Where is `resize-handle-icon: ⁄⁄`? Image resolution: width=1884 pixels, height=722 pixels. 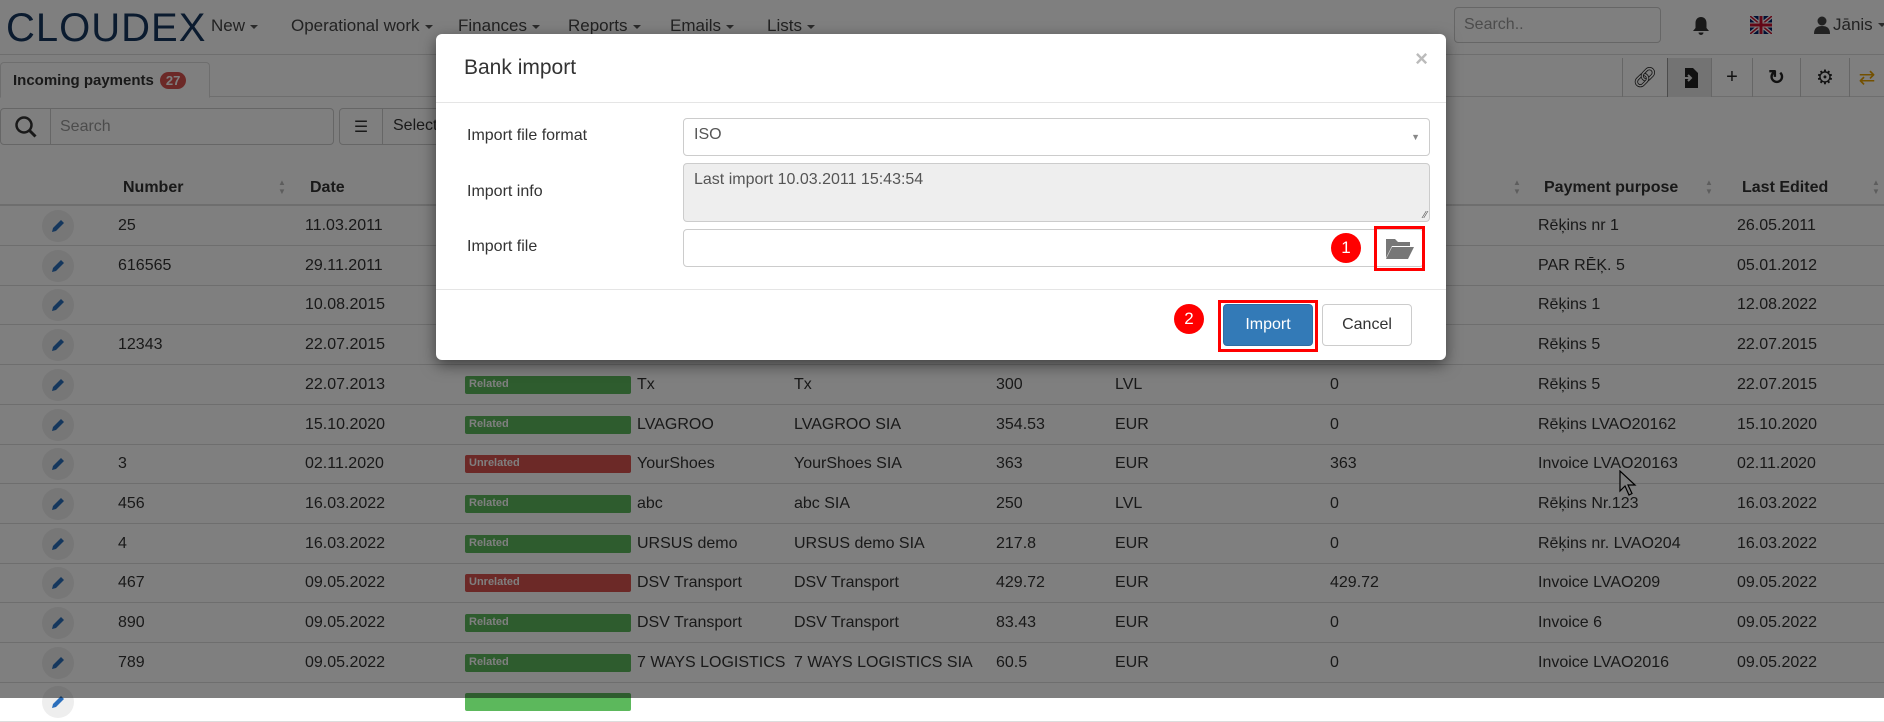
resize-handle-icon: ⁄⁄ is located at coordinates (1425, 215).